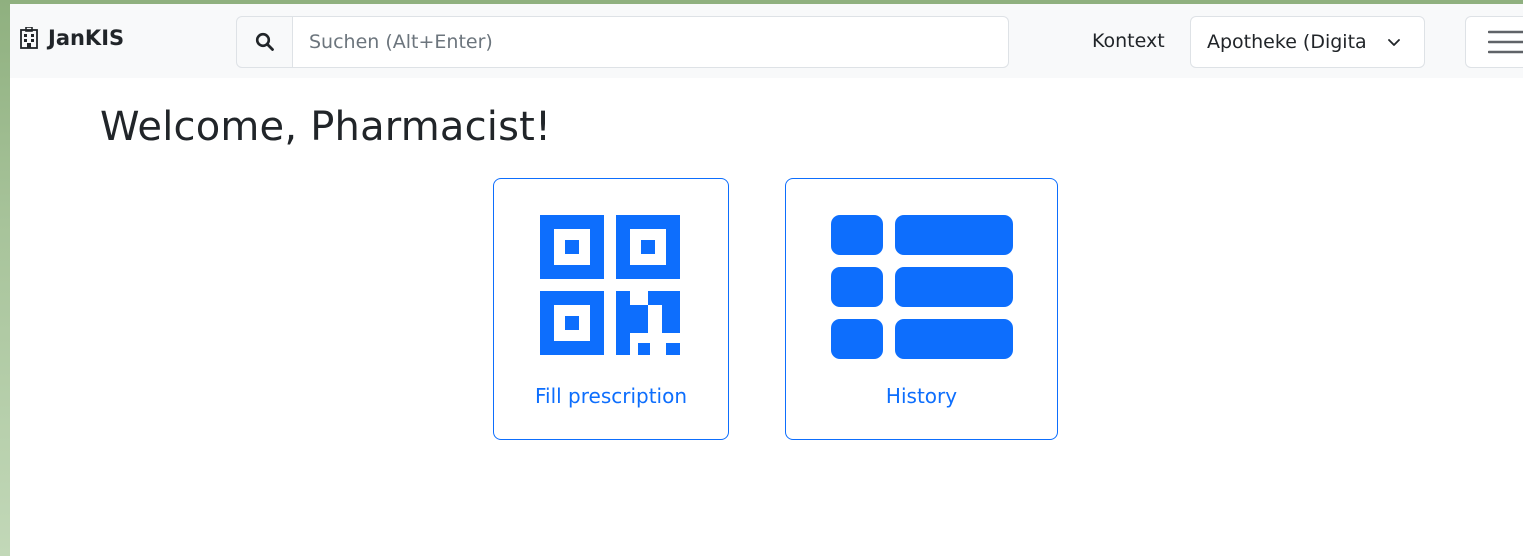  I want to click on brand-title: JanKIS, so click(86, 38).